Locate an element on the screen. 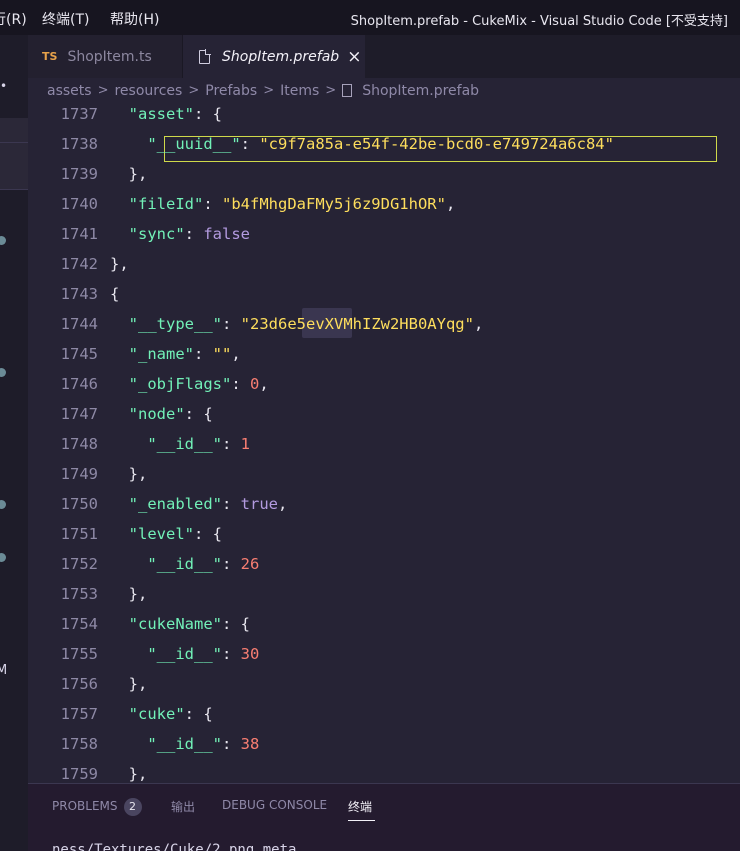  code-line: 1758 "__id__": 38 is located at coordinates (384, 744).